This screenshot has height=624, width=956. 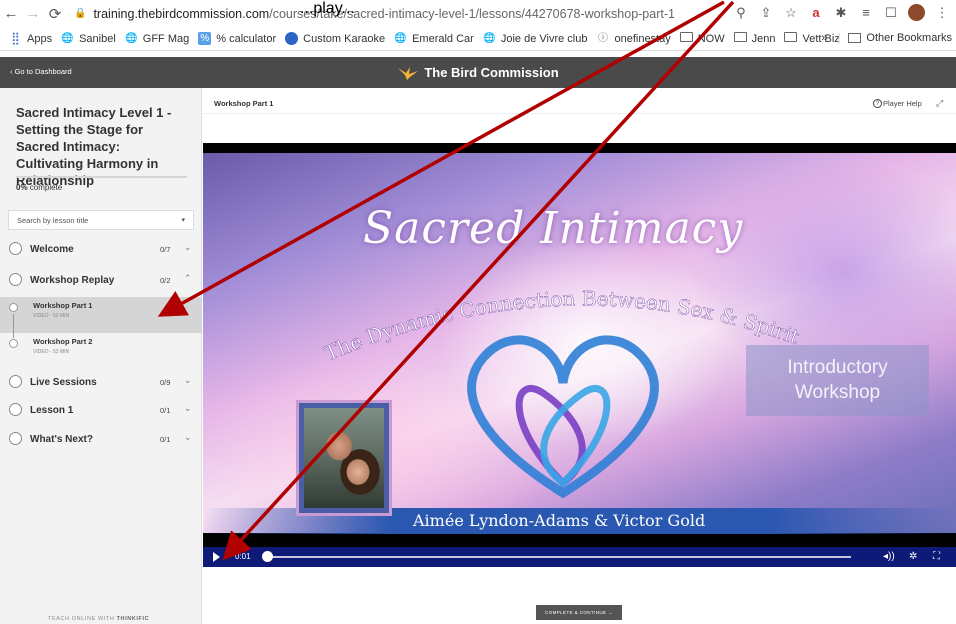 I want to click on chapter-count: 0/7, so click(x=165, y=249).